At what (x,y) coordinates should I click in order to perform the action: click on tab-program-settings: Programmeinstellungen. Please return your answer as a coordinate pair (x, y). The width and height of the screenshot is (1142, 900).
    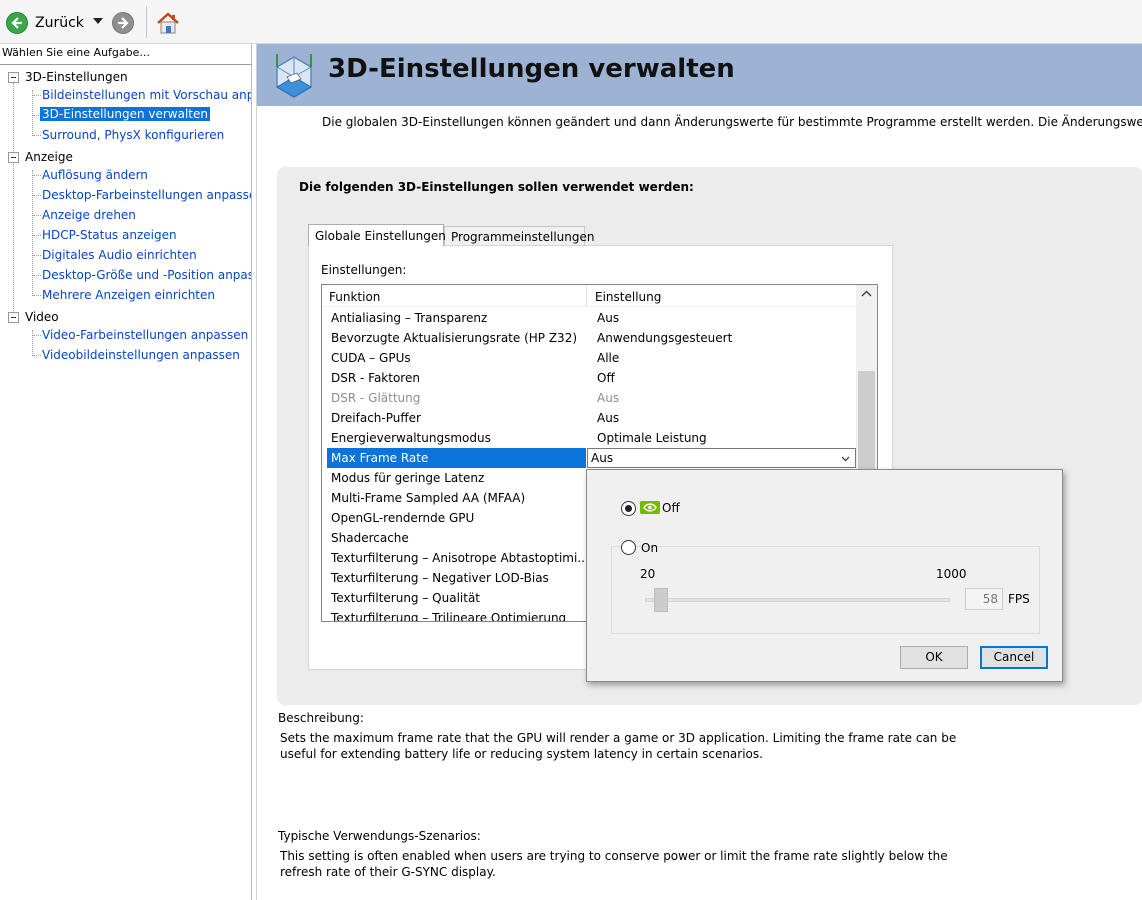
    Looking at the image, I should click on (519, 236).